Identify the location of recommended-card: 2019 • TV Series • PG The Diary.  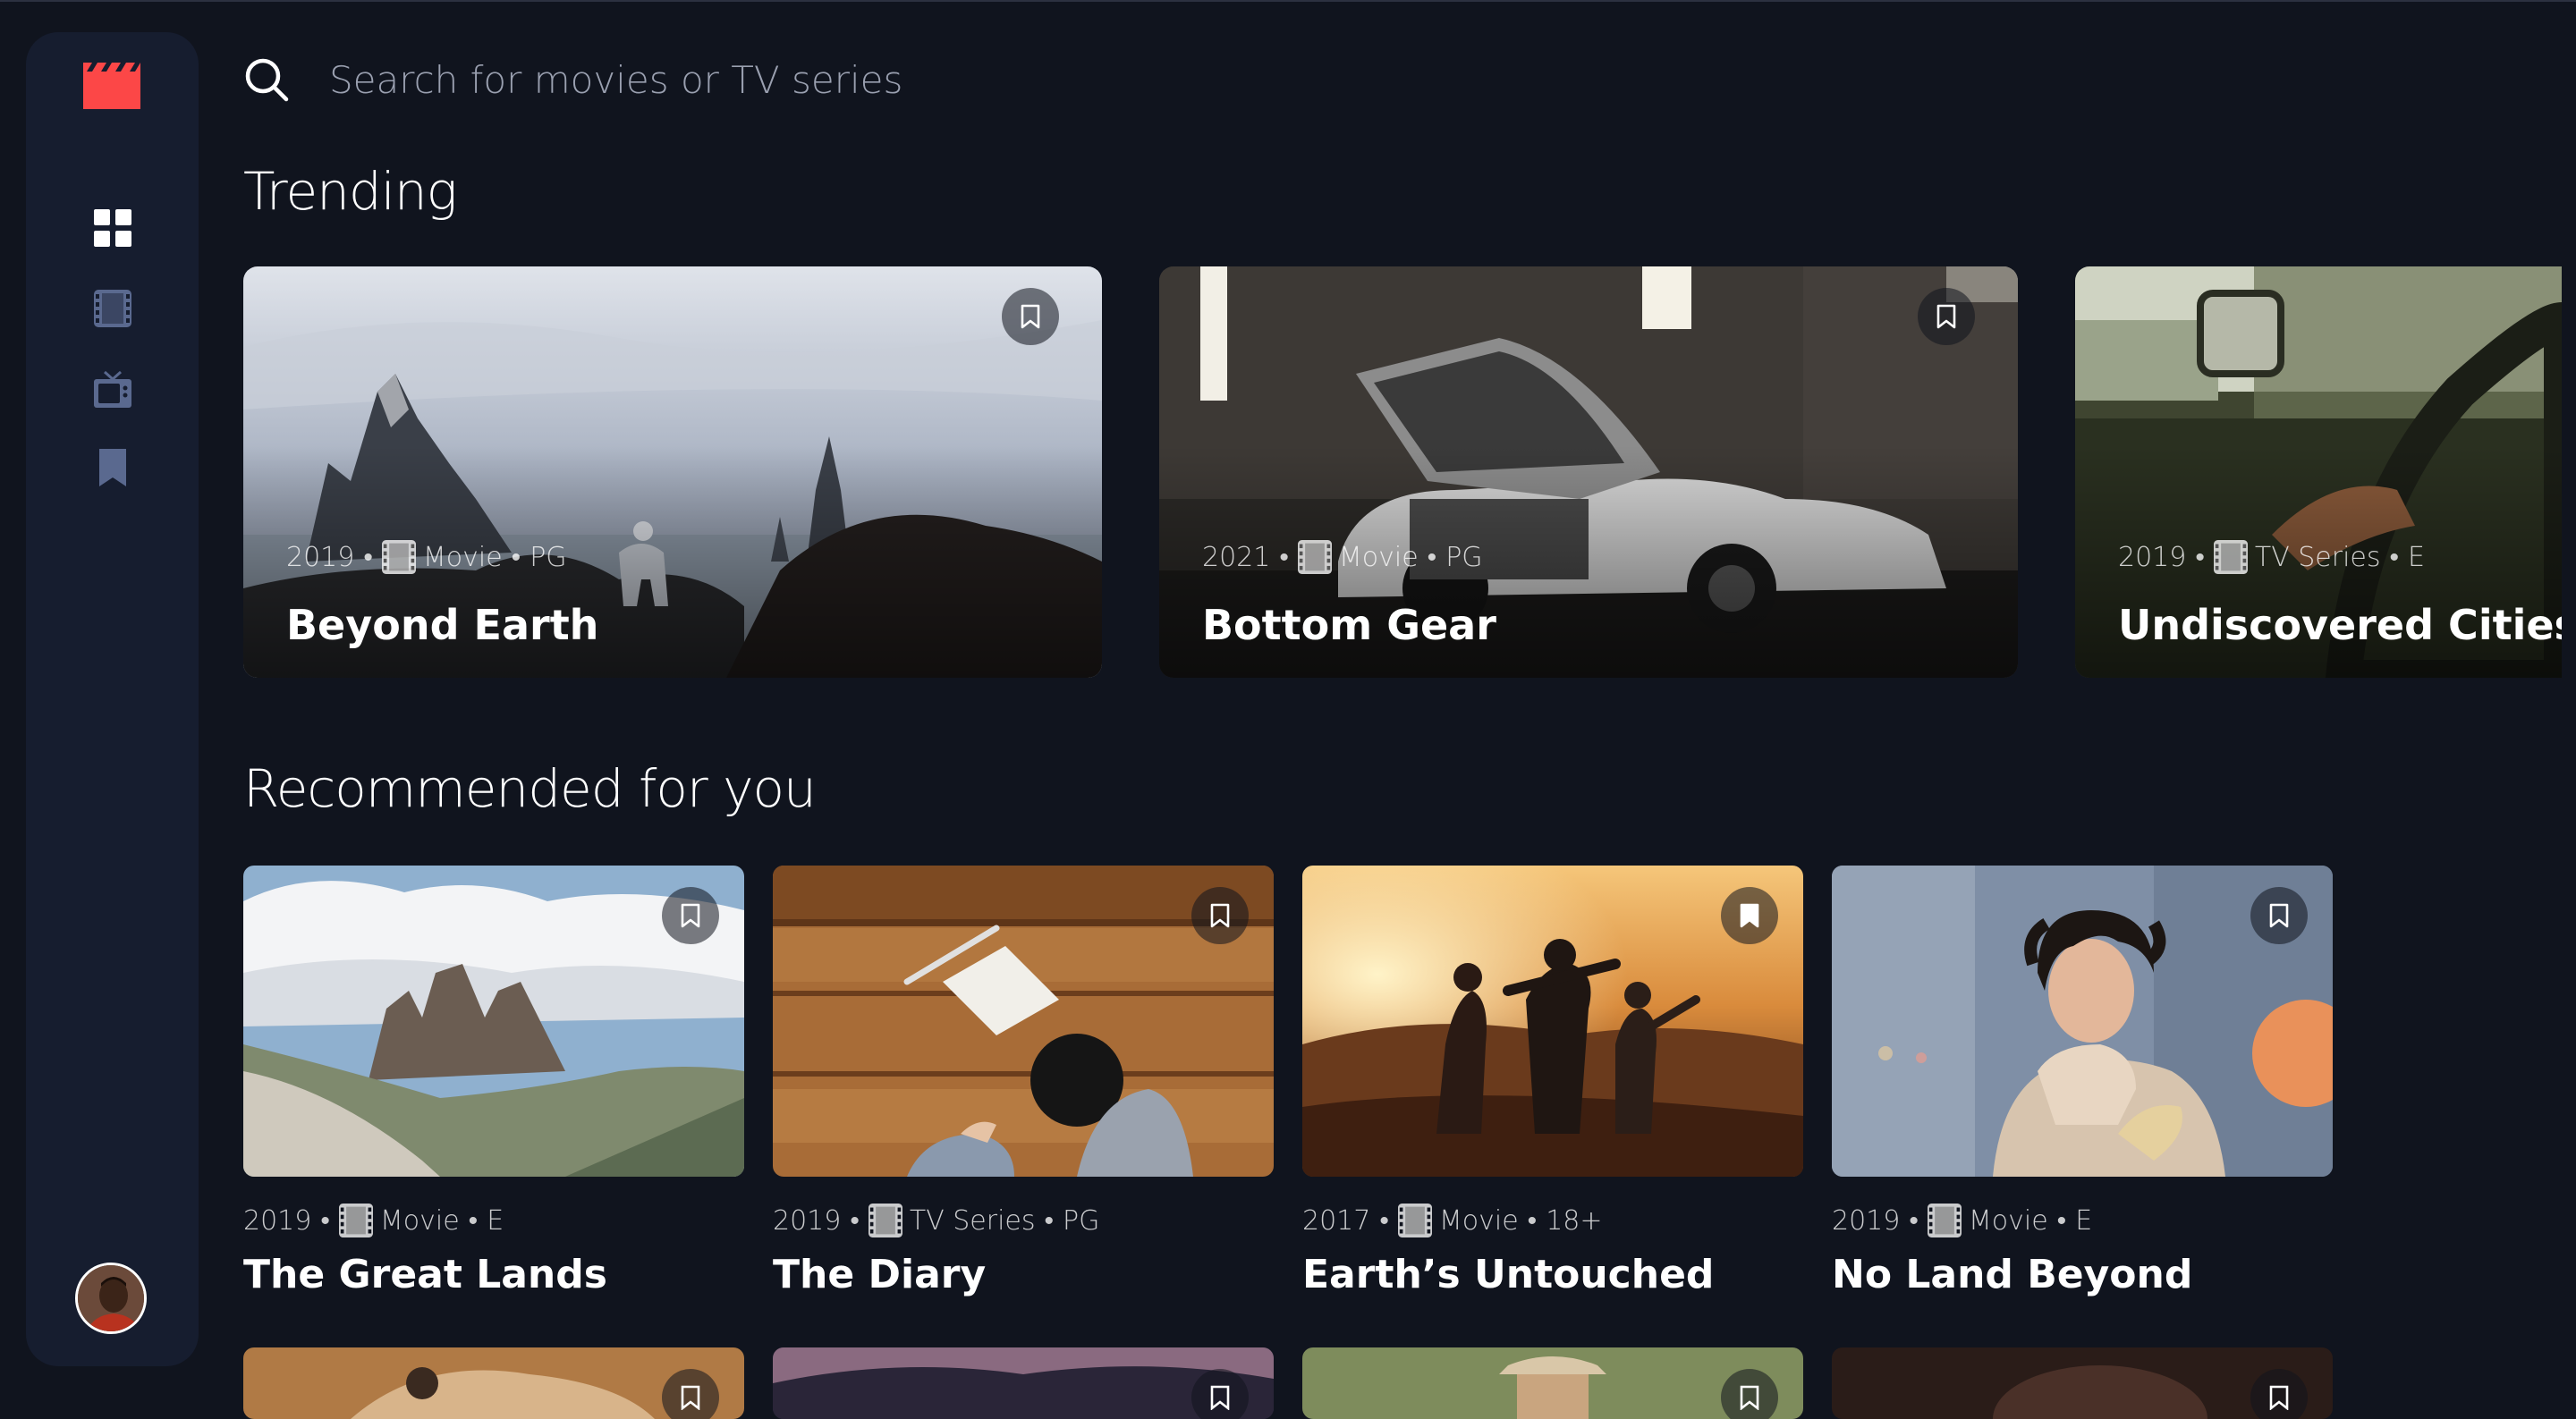
(1023, 1081).